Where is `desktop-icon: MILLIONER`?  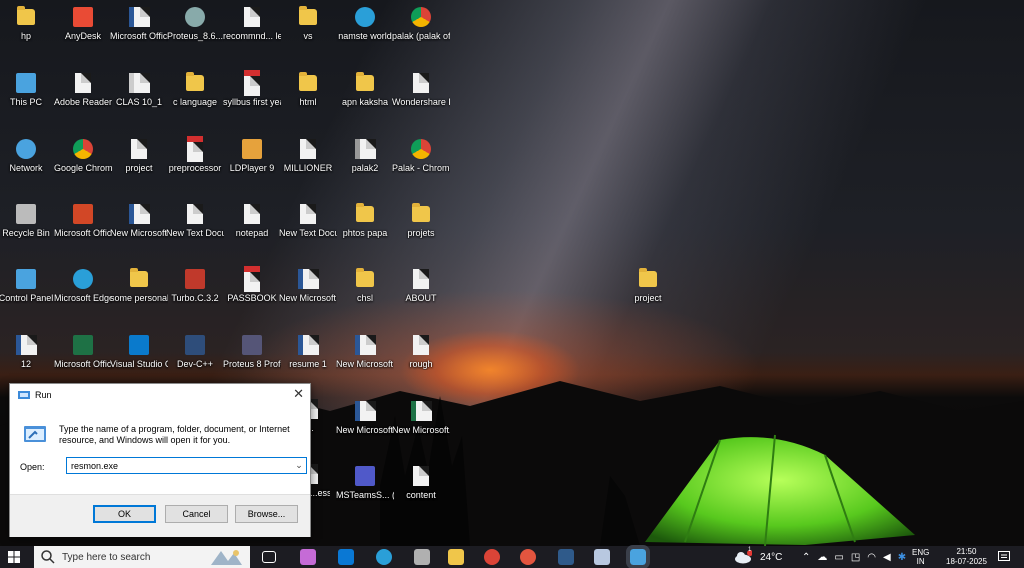
desktop-icon: MILLIONER is located at coordinates (308, 156).